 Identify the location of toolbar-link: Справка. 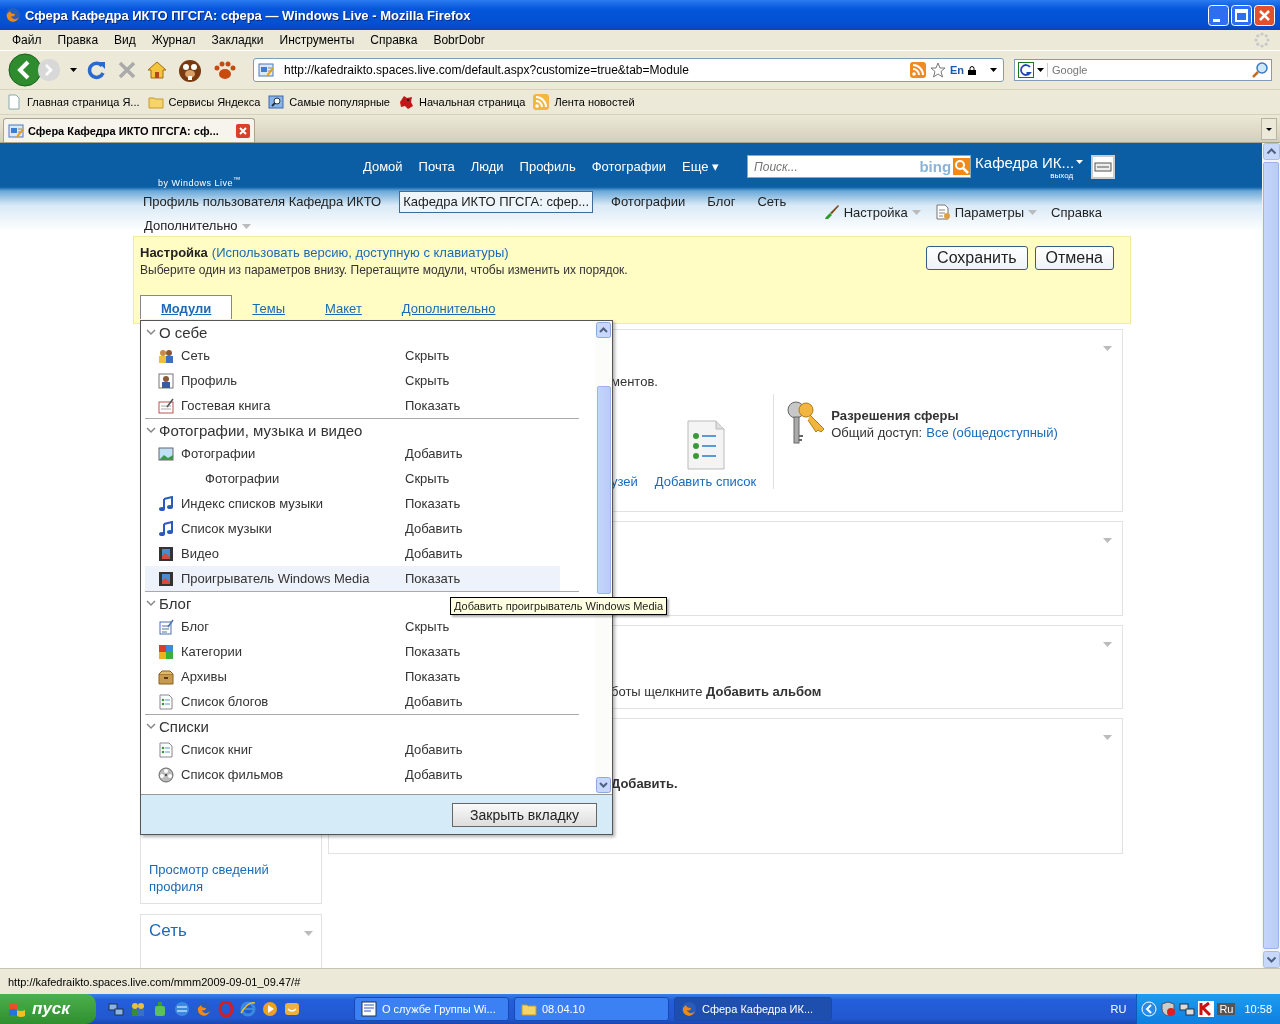
(1076, 212).